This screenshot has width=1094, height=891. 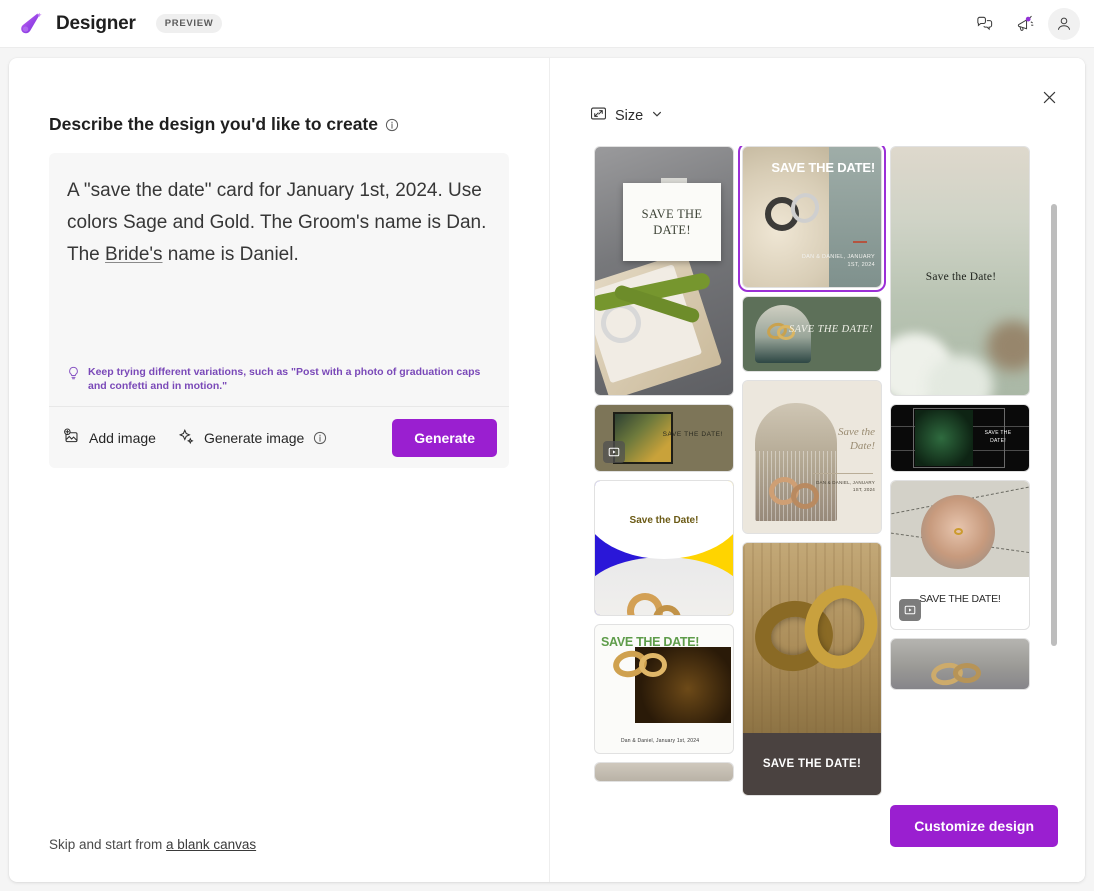 What do you see at coordinates (598, 116) in the screenshot?
I see `resize-icon` at bounding box center [598, 116].